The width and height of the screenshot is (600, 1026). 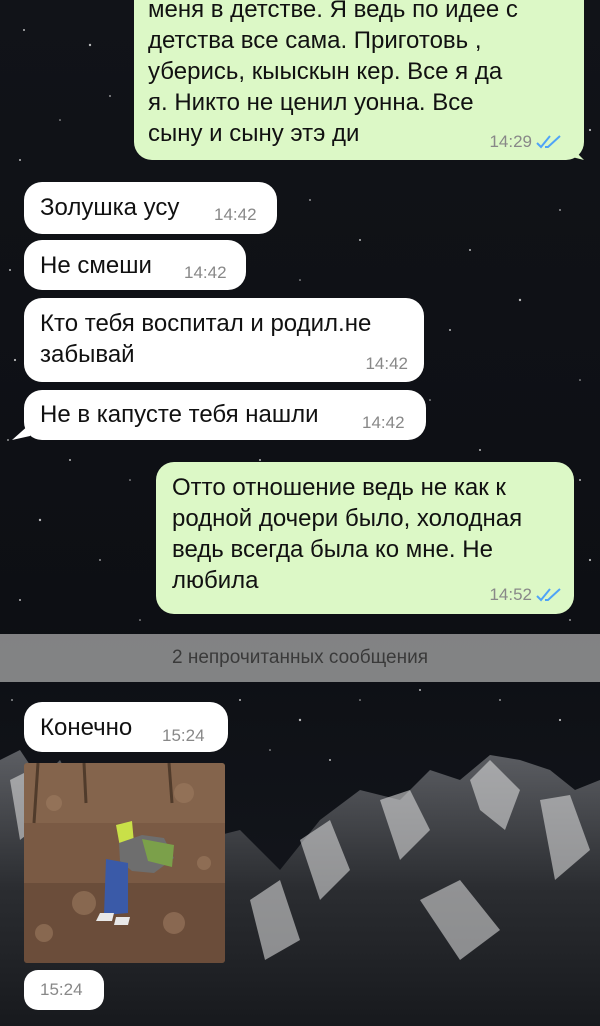 I want to click on message-text: Кто тебя воспитал и родил.не забывай, so click(x=206, y=339).